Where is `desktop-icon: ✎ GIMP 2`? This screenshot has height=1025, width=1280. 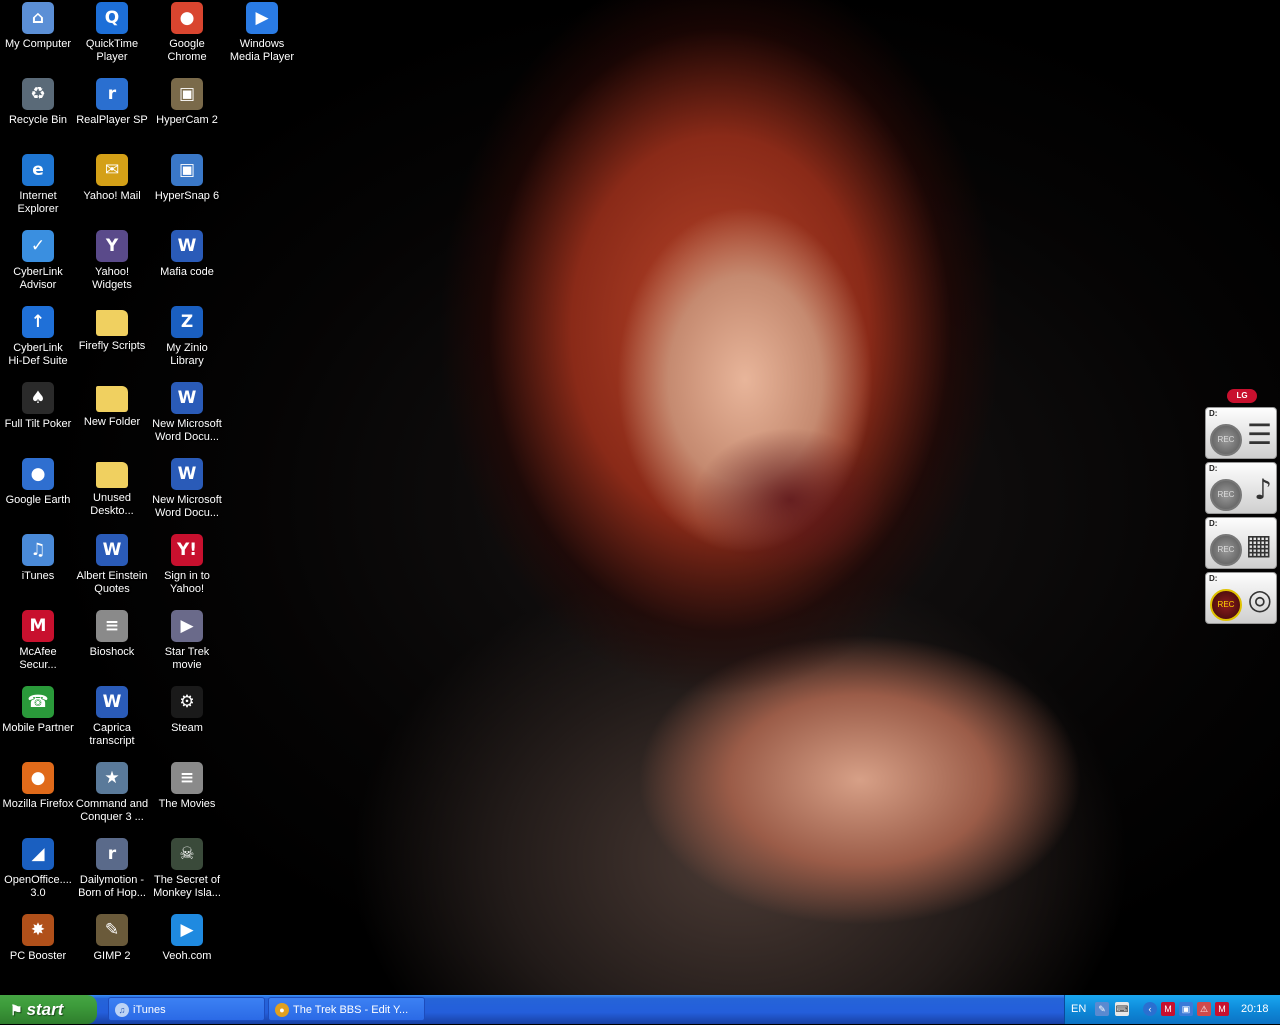 desktop-icon: ✎ GIMP 2 is located at coordinates (112, 950).